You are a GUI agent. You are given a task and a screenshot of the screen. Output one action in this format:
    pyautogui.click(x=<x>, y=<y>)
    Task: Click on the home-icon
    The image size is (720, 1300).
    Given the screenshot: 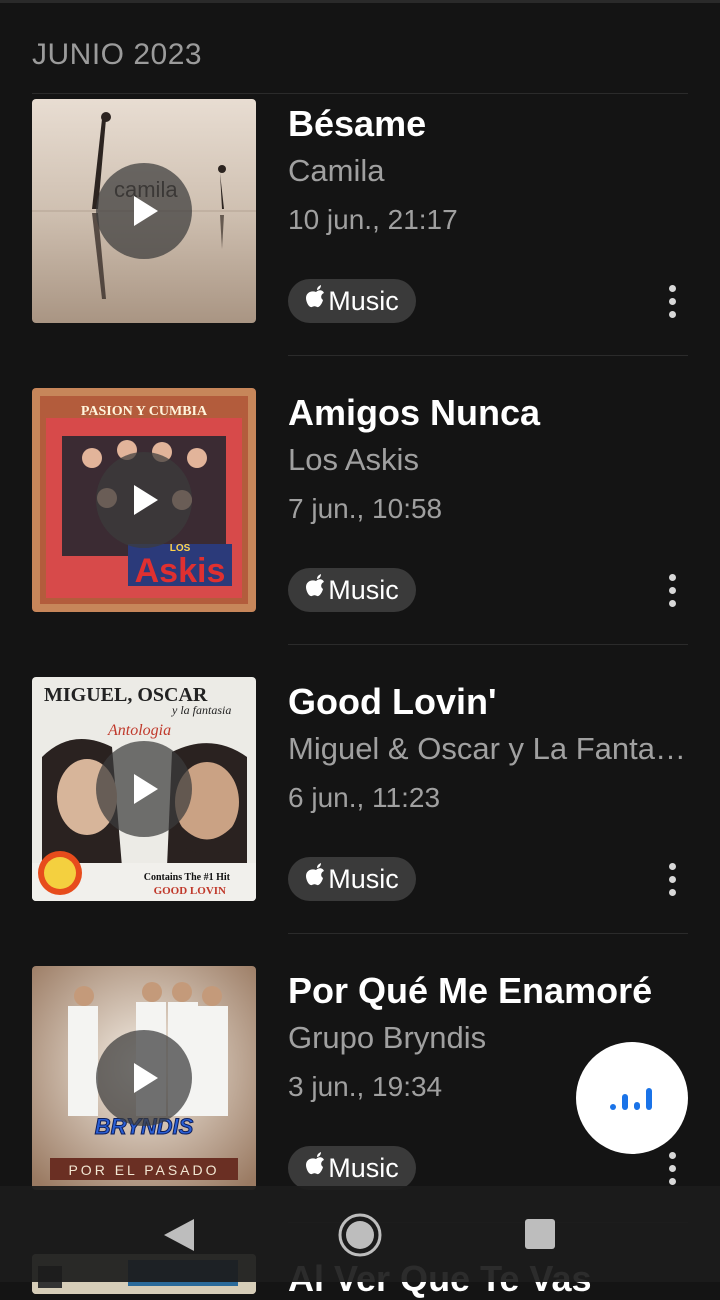 What is the action you would take?
    pyautogui.click(x=360, y=1235)
    